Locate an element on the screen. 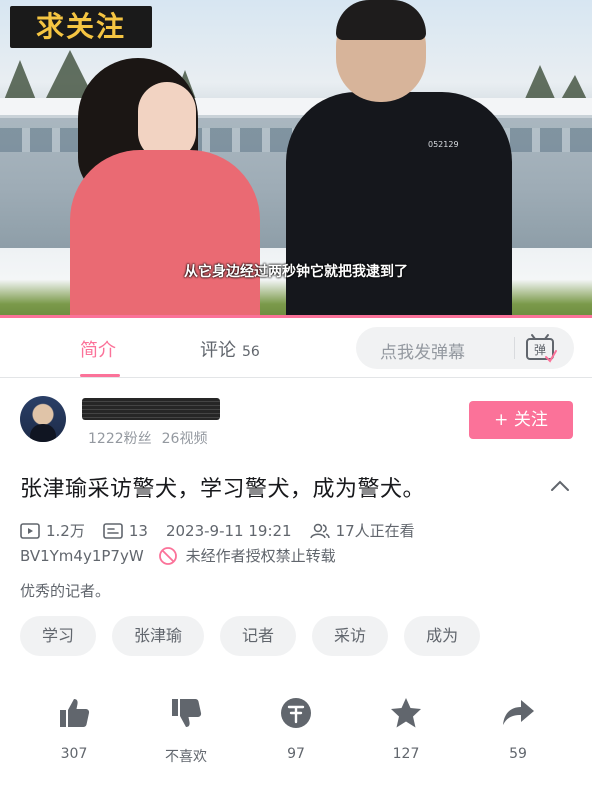  thumb-up-icon is located at coordinates (75, 713).